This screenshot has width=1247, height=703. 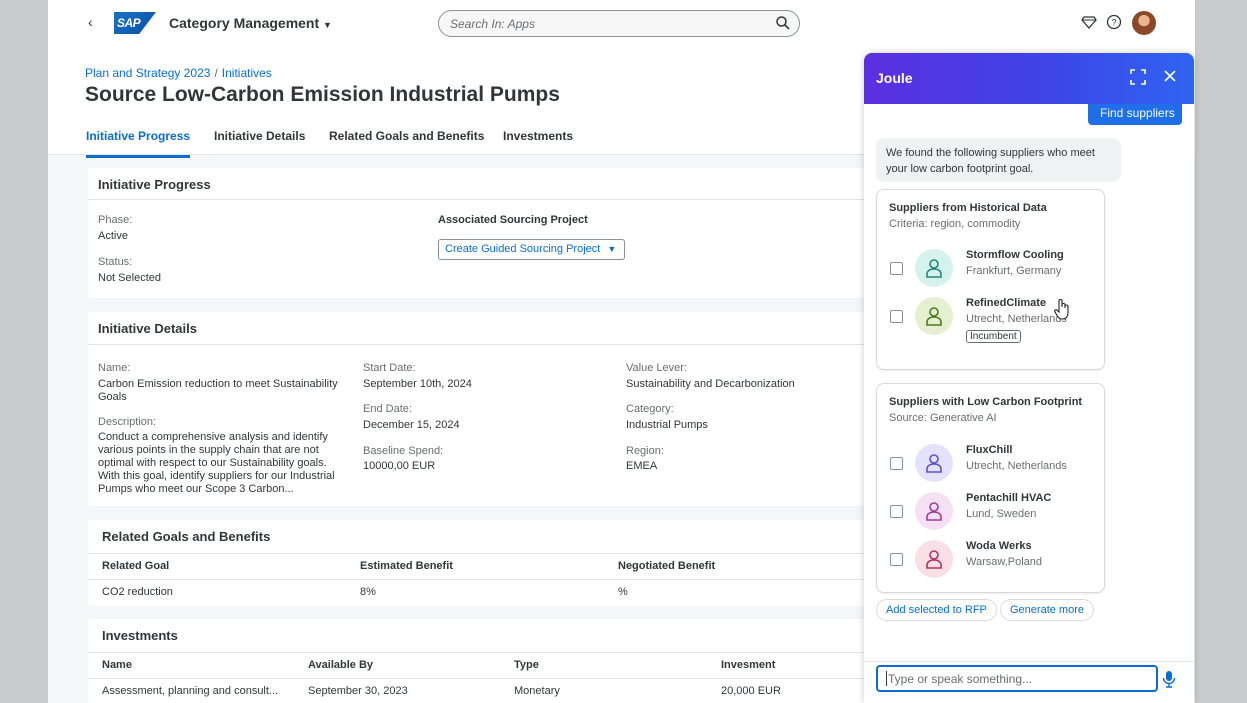 What do you see at coordinates (127, 422) in the screenshot?
I see `description-label: Description:` at bounding box center [127, 422].